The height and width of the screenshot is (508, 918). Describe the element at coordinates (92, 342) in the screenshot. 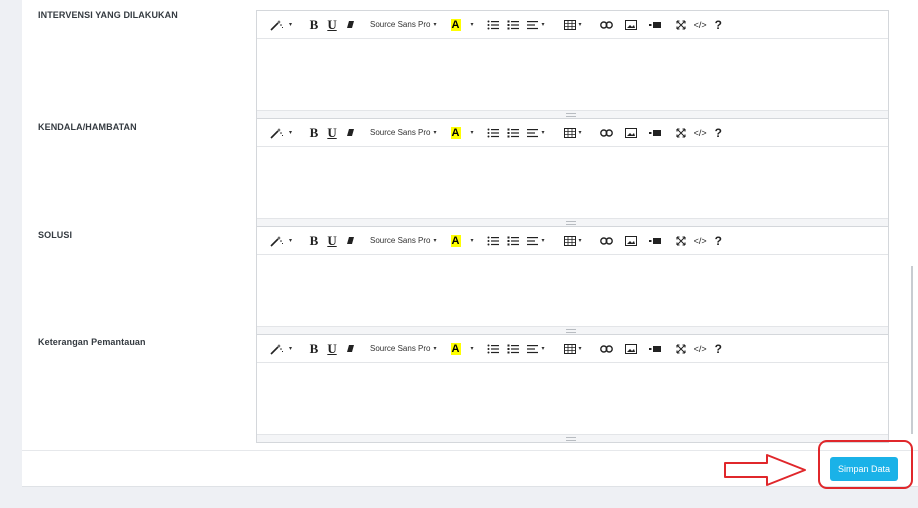

I see `field-label-keterangan: Keterangan Pemantauan` at that location.